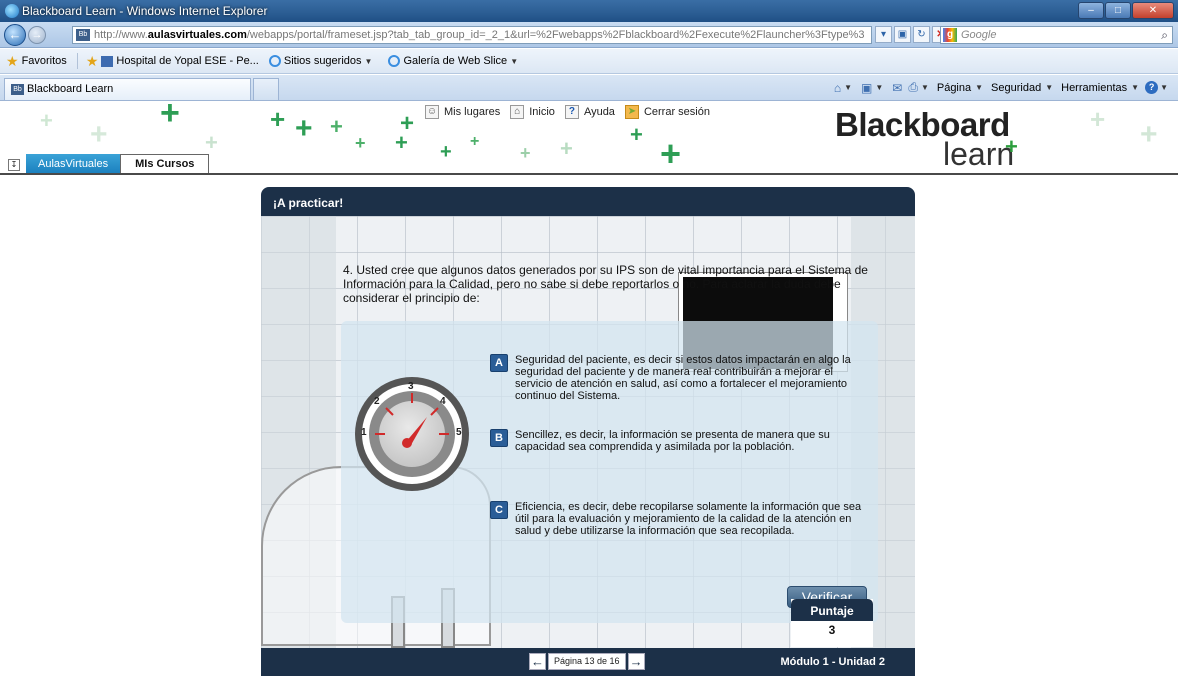  Describe the element at coordinates (926, 139) in the screenshot. I see `blackboard-learn-logo: Blackboard learn +` at that location.